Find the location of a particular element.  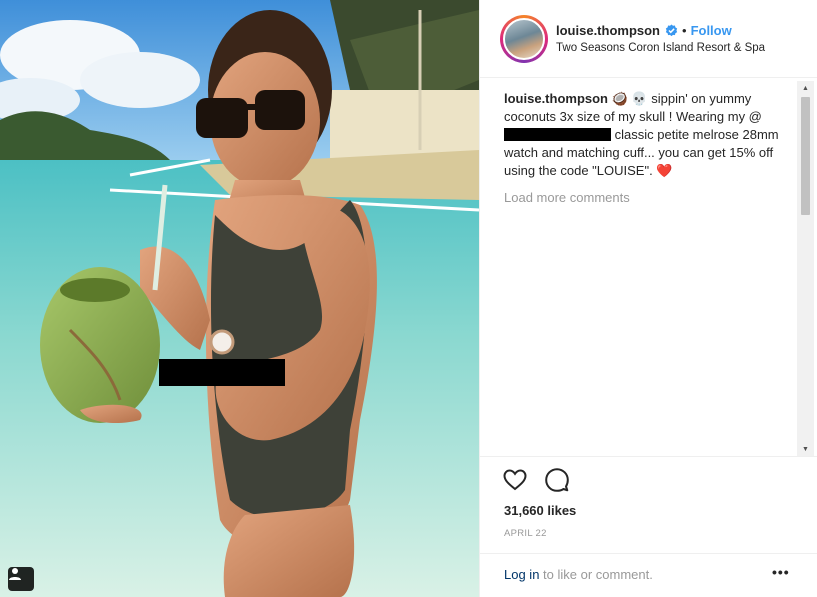

comment-icon is located at coordinates (557, 480).